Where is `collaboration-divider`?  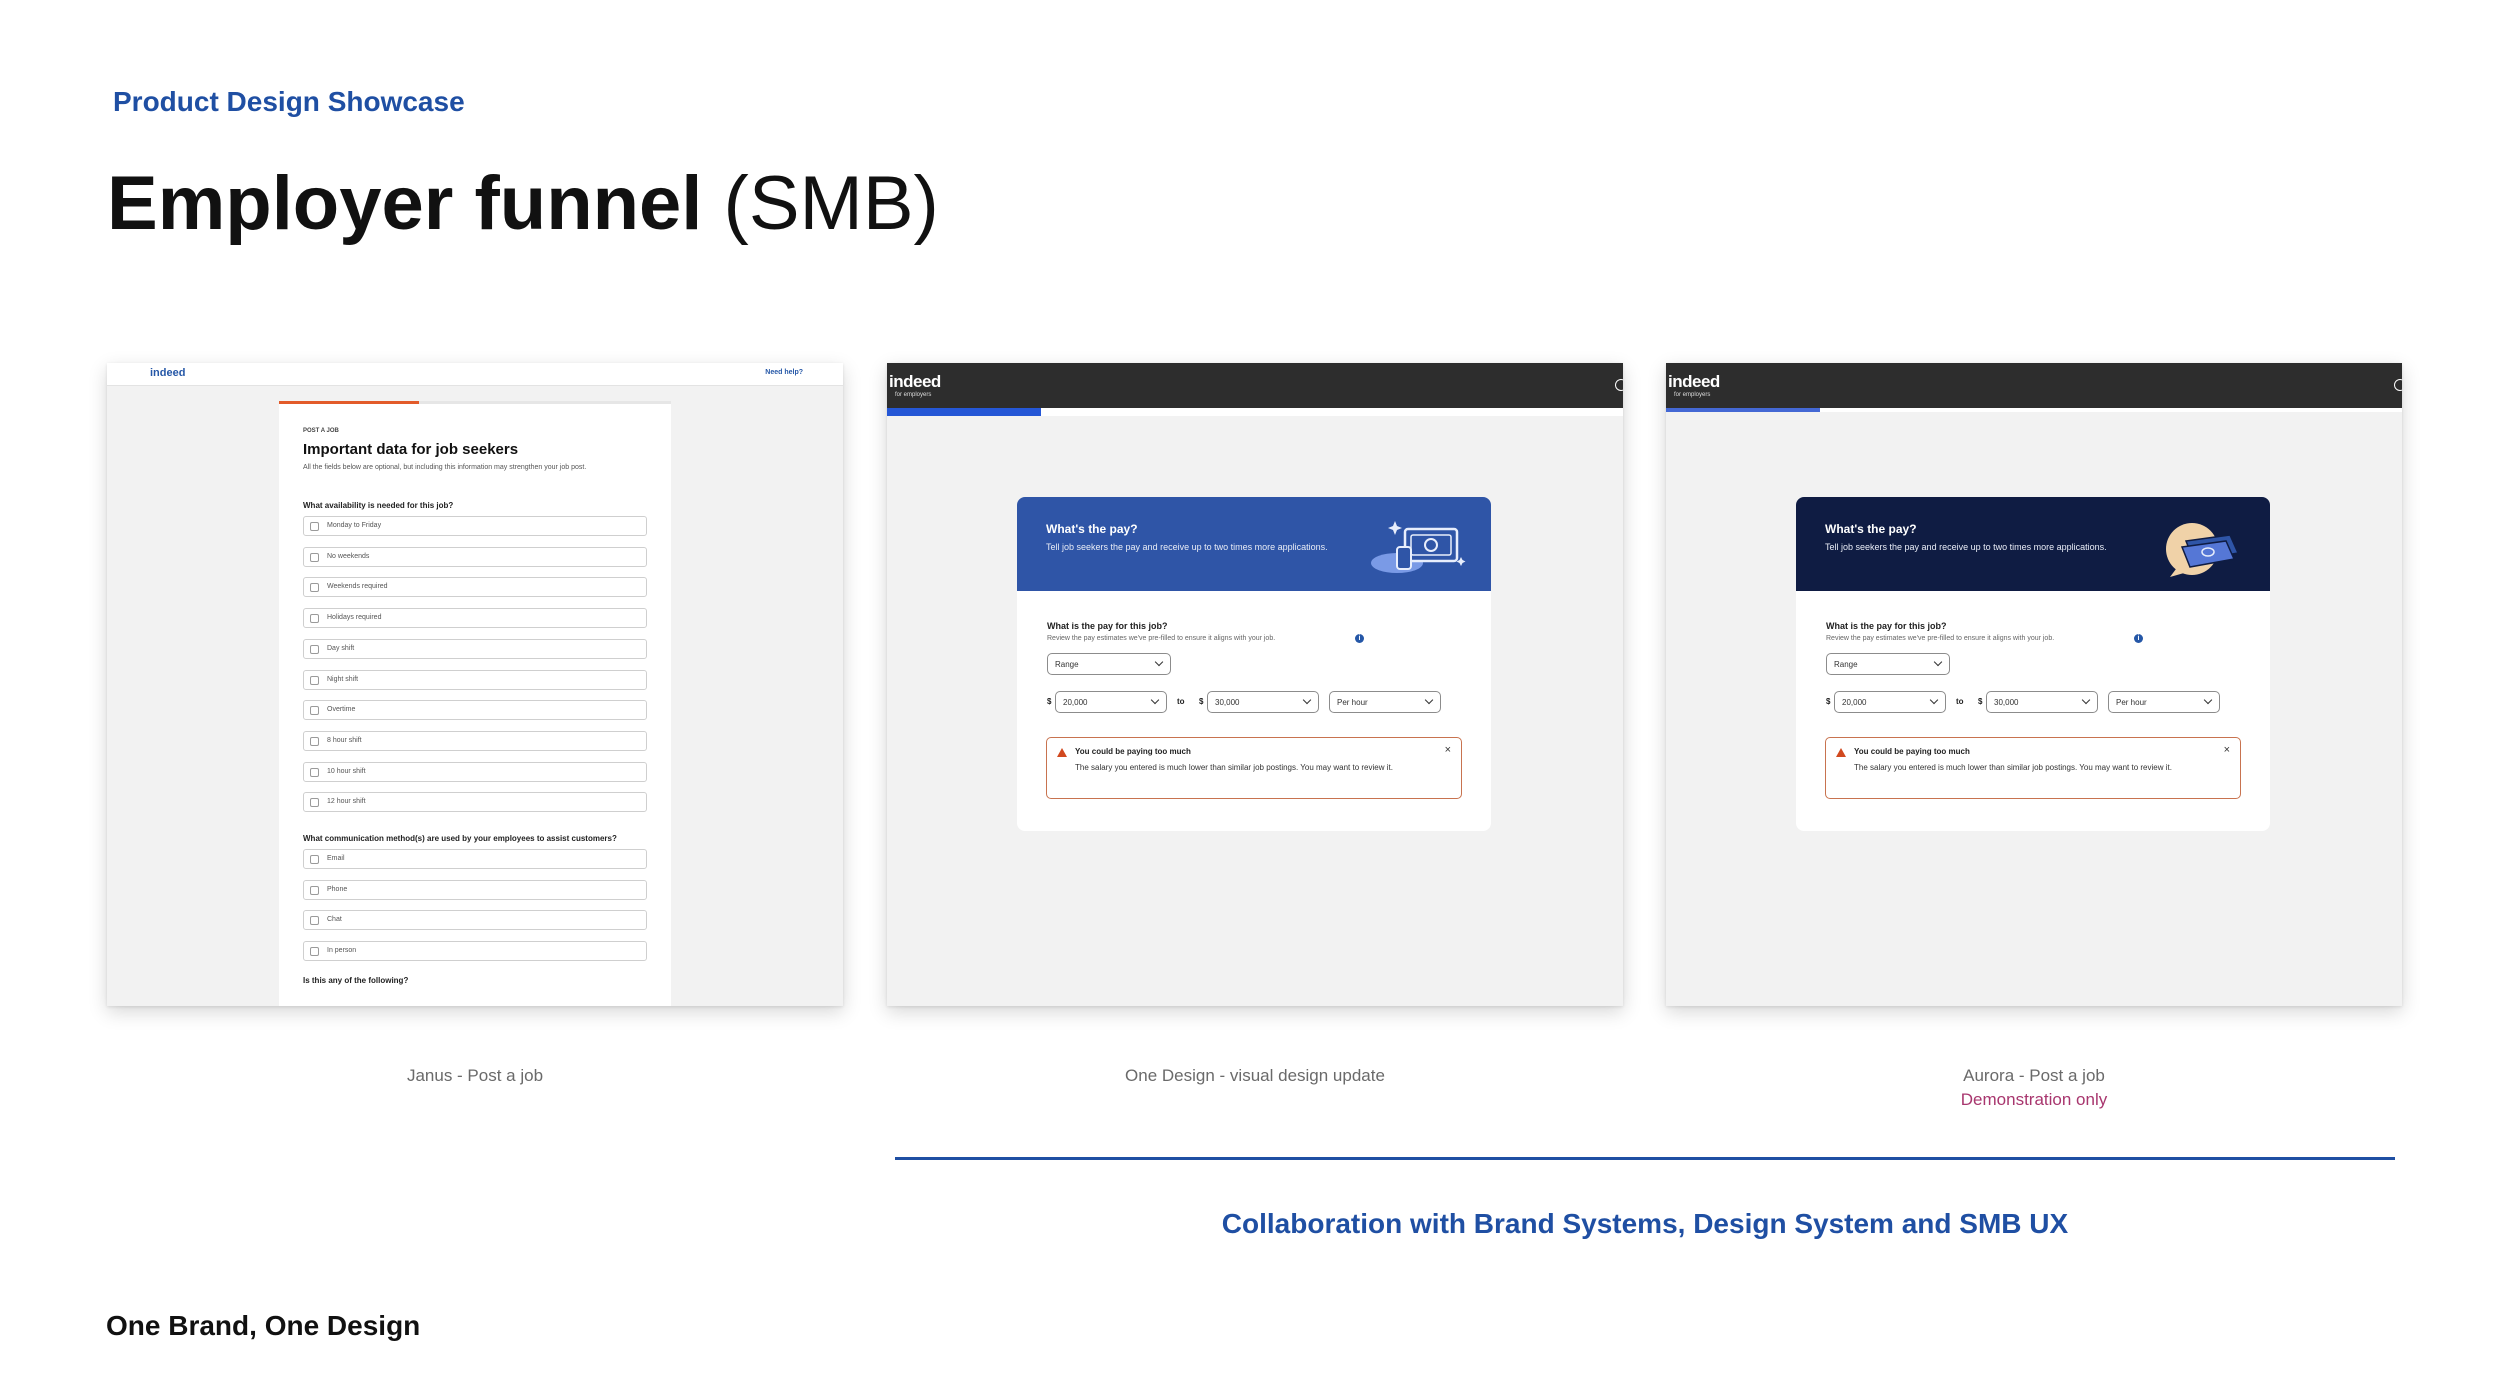 collaboration-divider is located at coordinates (1645, 1158).